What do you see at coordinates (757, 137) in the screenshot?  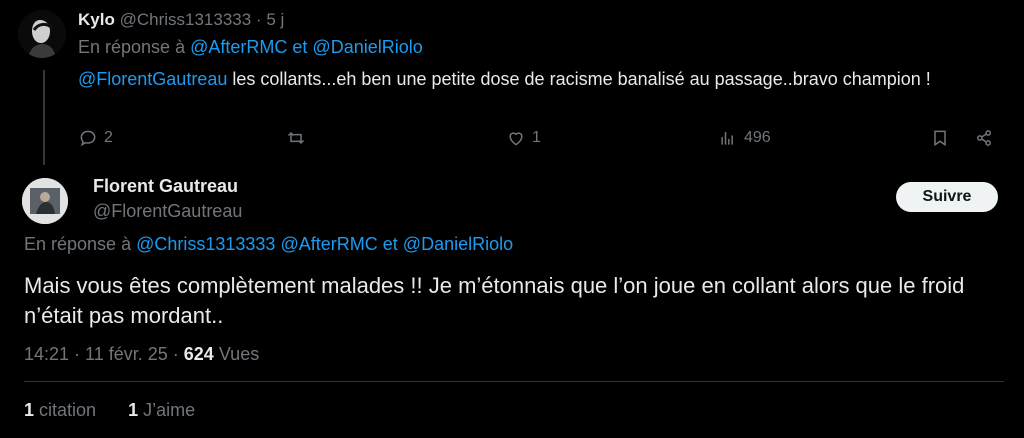 I see `view-count: 496` at bounding box center [757, 137].